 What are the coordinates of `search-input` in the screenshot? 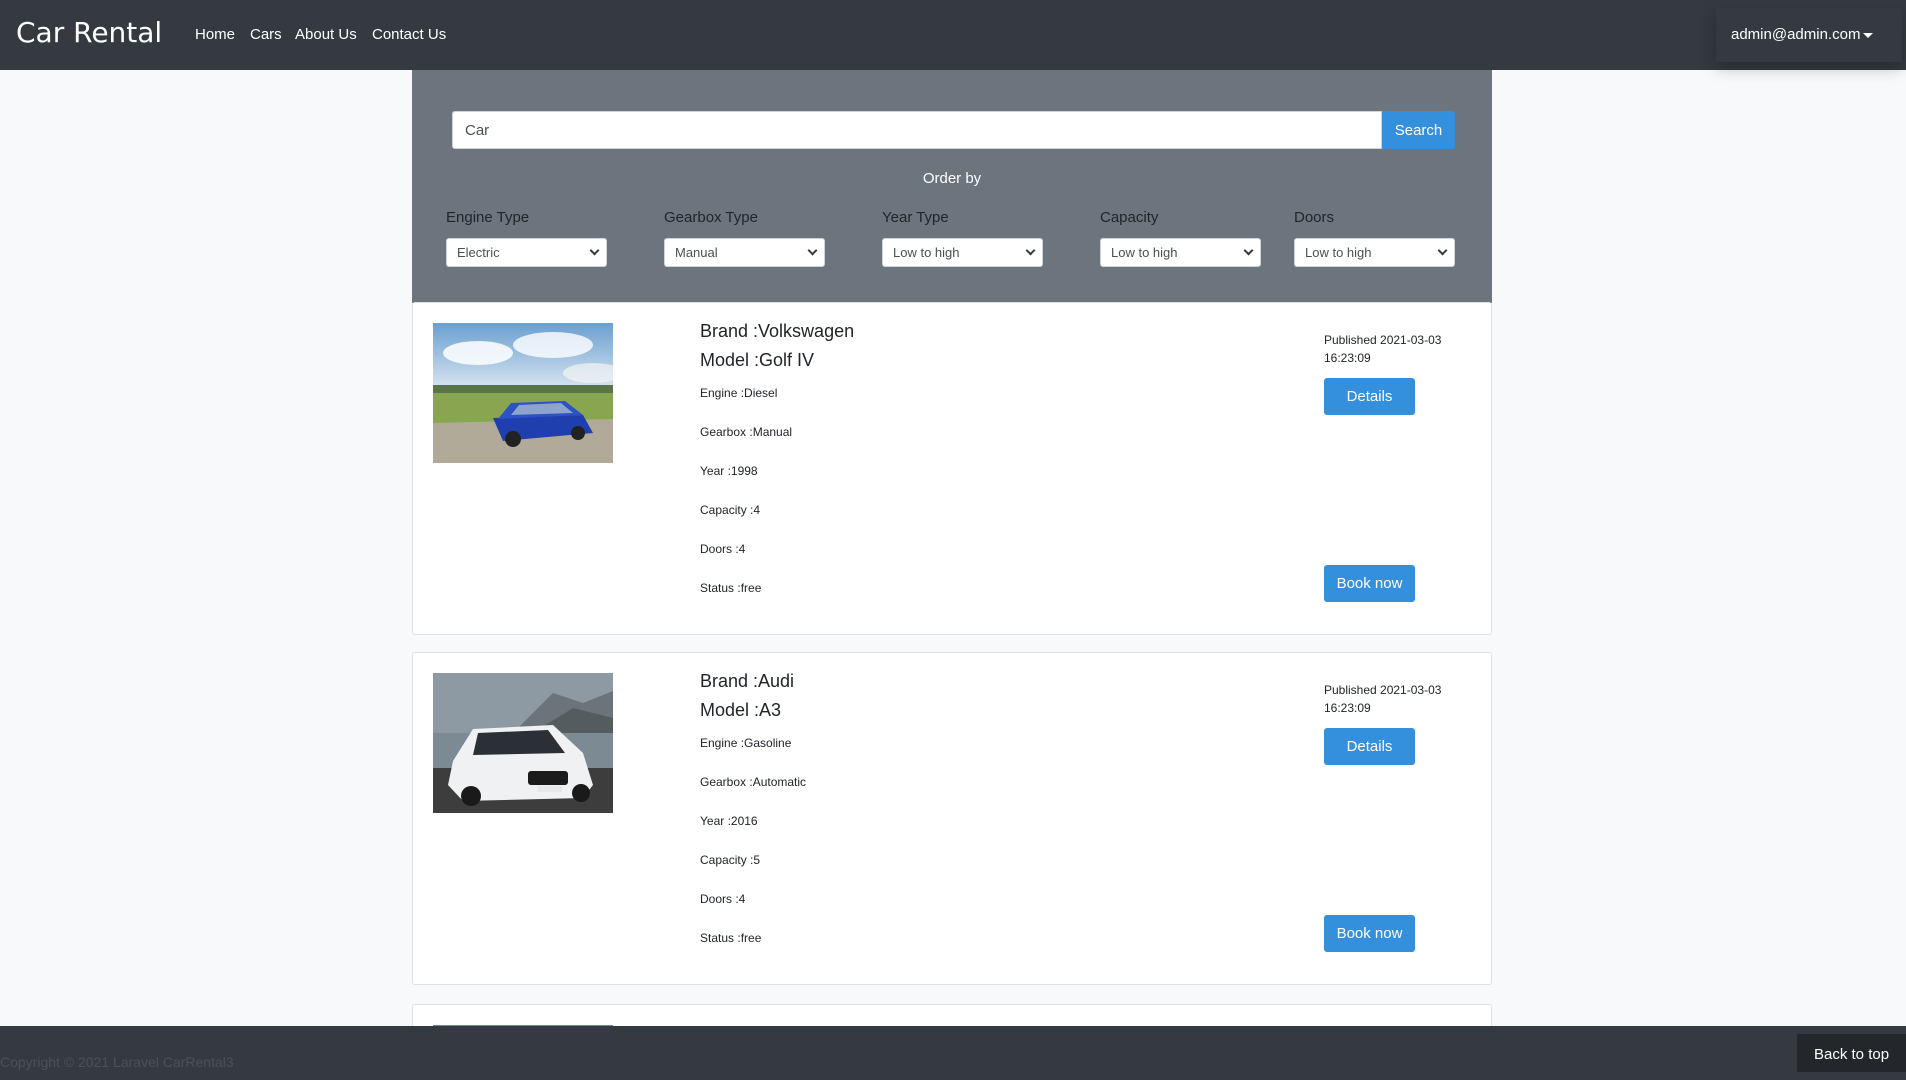 It's located at (917, 130).